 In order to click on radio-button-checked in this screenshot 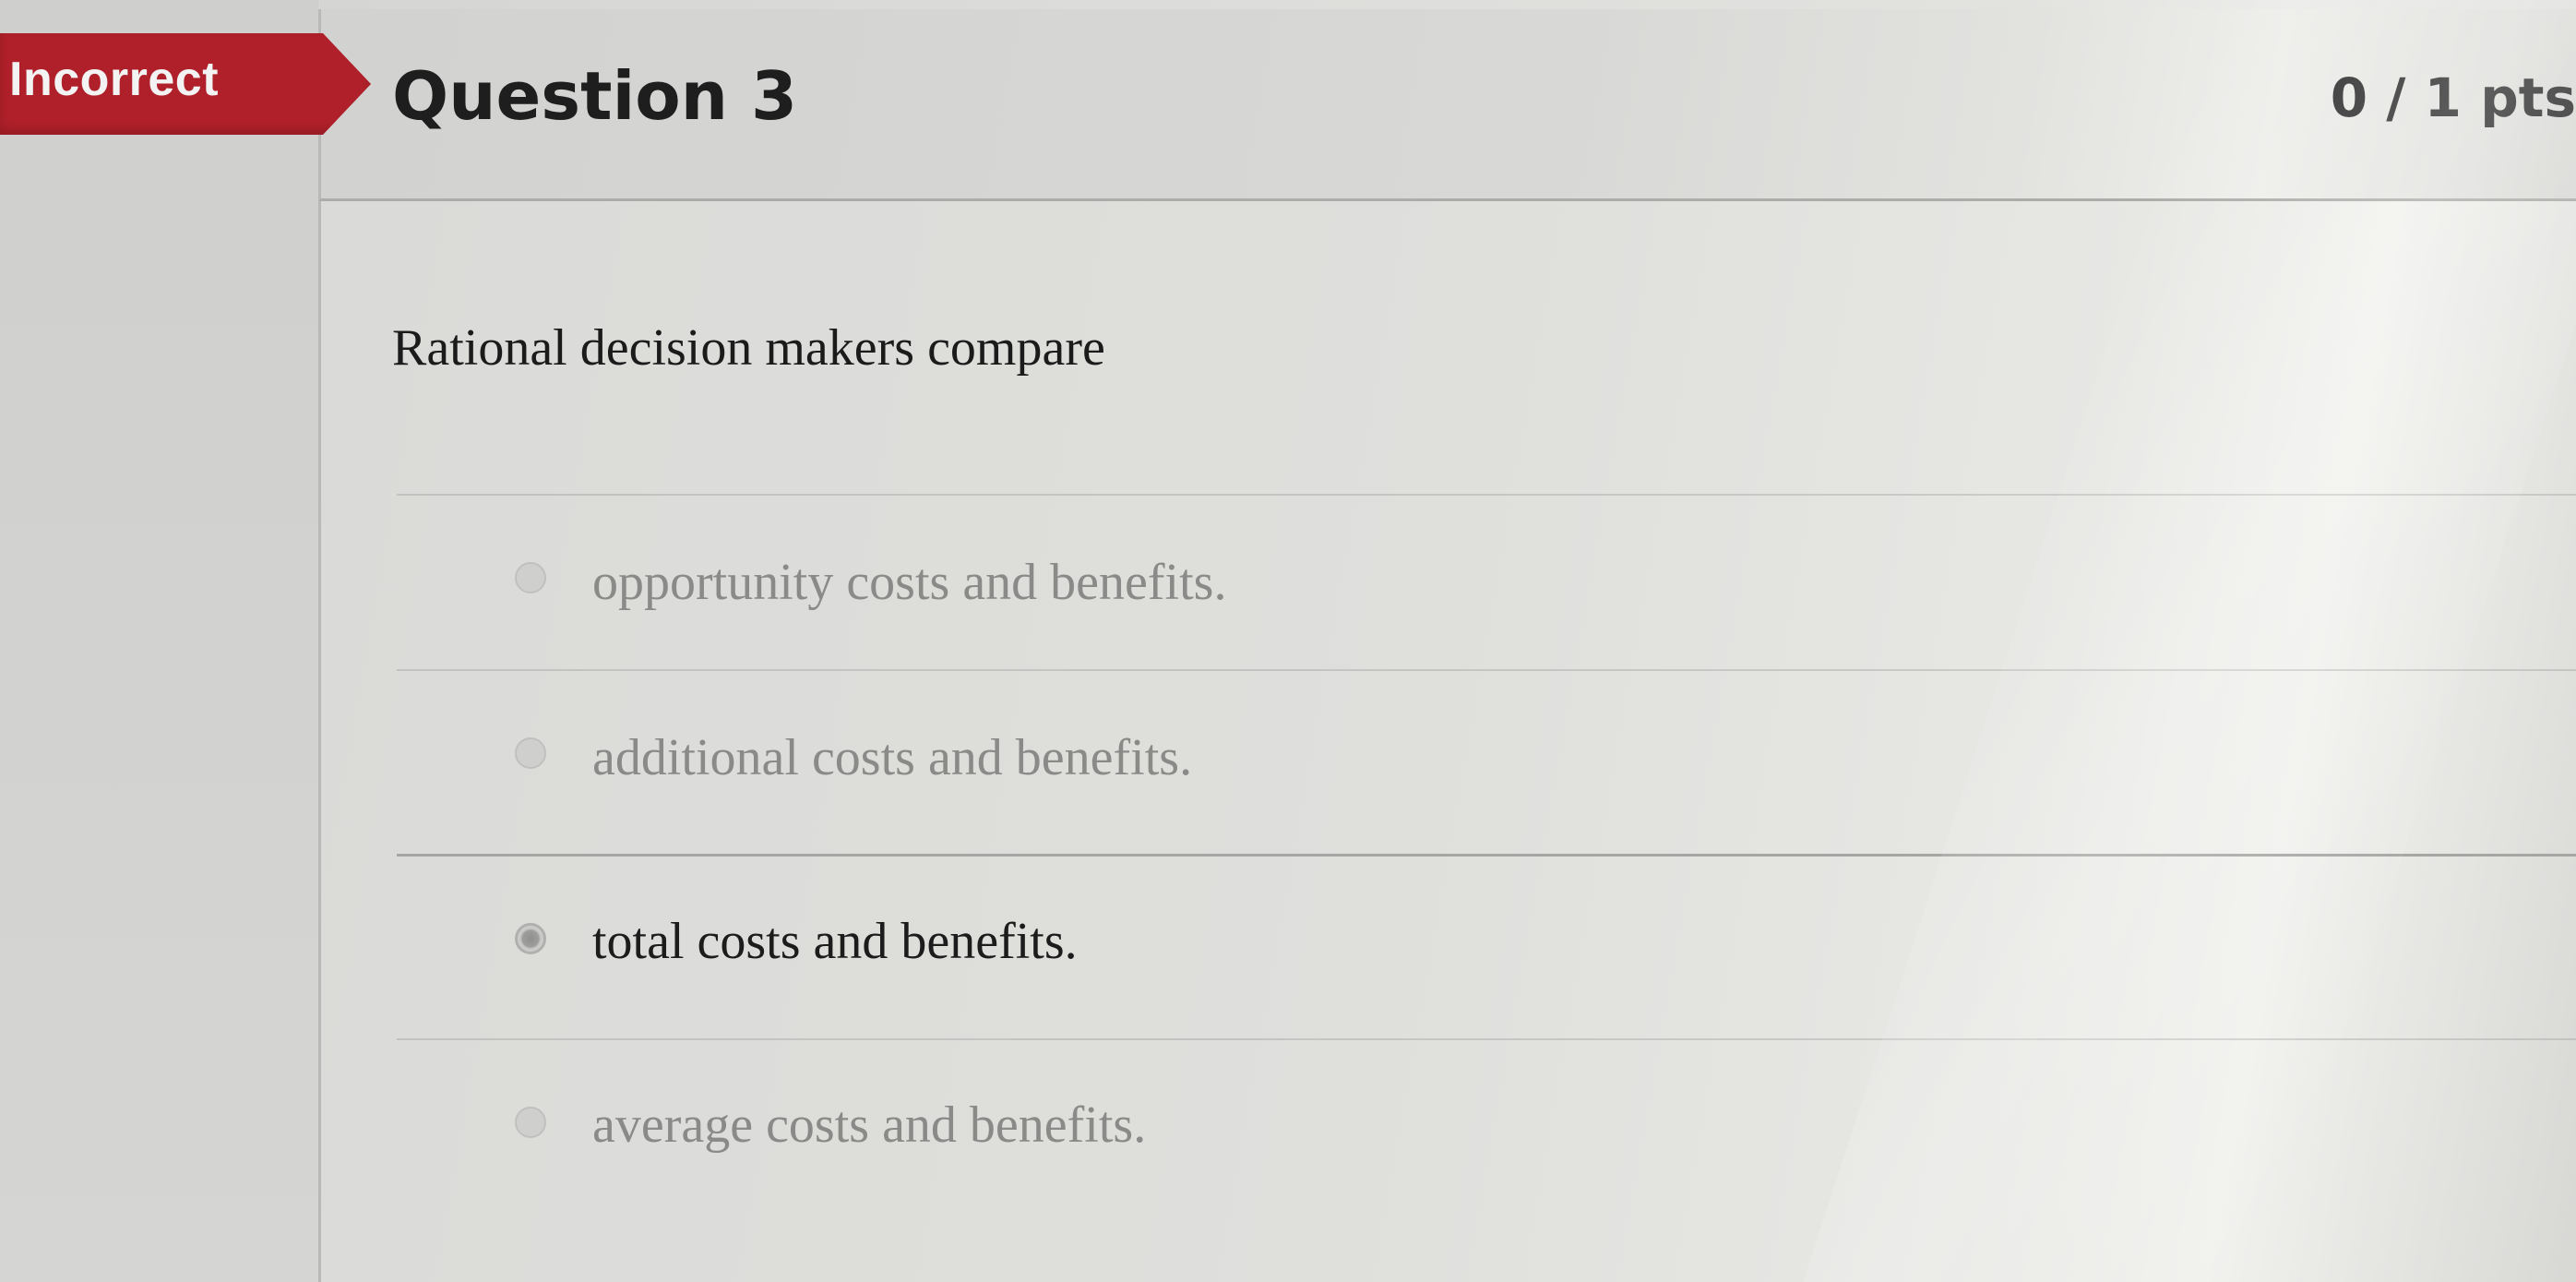, I will do `click(530, 938)`.